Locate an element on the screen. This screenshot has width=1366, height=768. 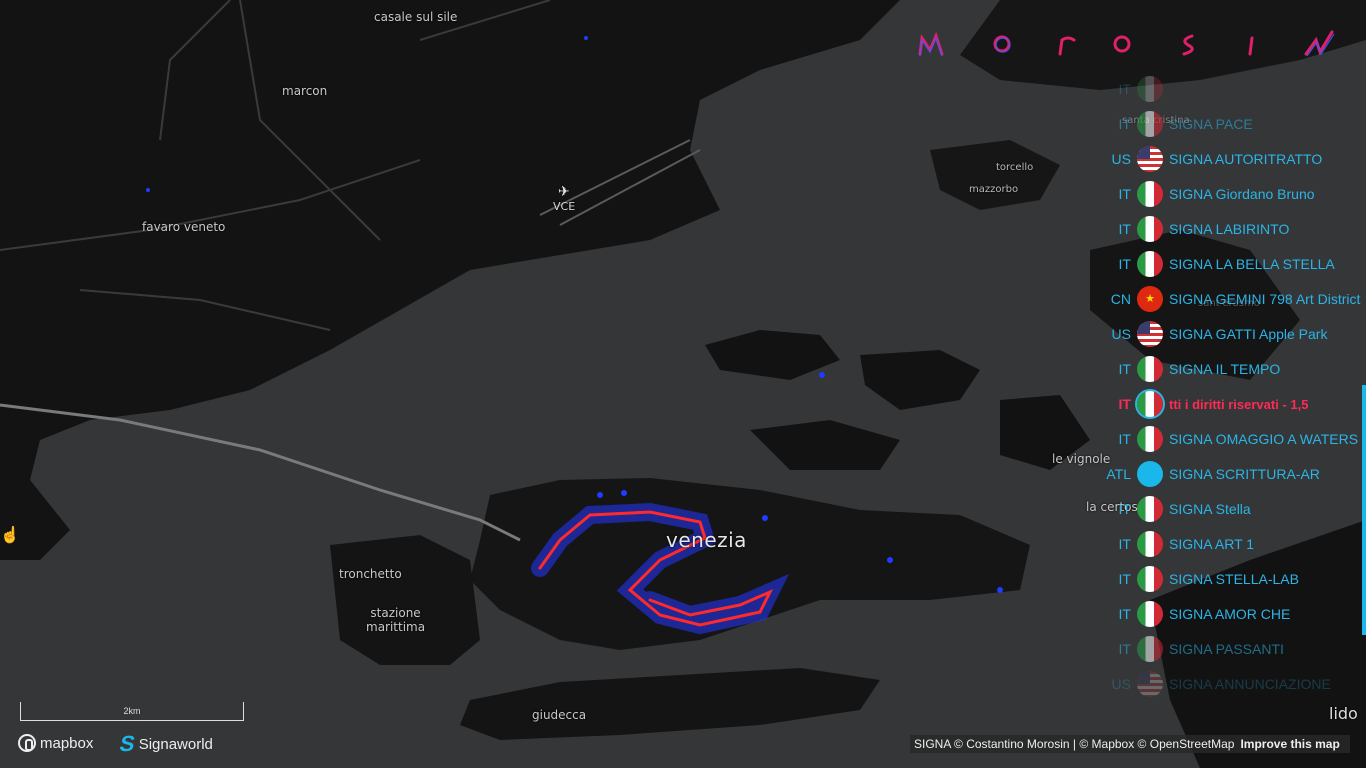
artwork-item: IT SIGNA ART 1 is located at coordinates (1231, 544).